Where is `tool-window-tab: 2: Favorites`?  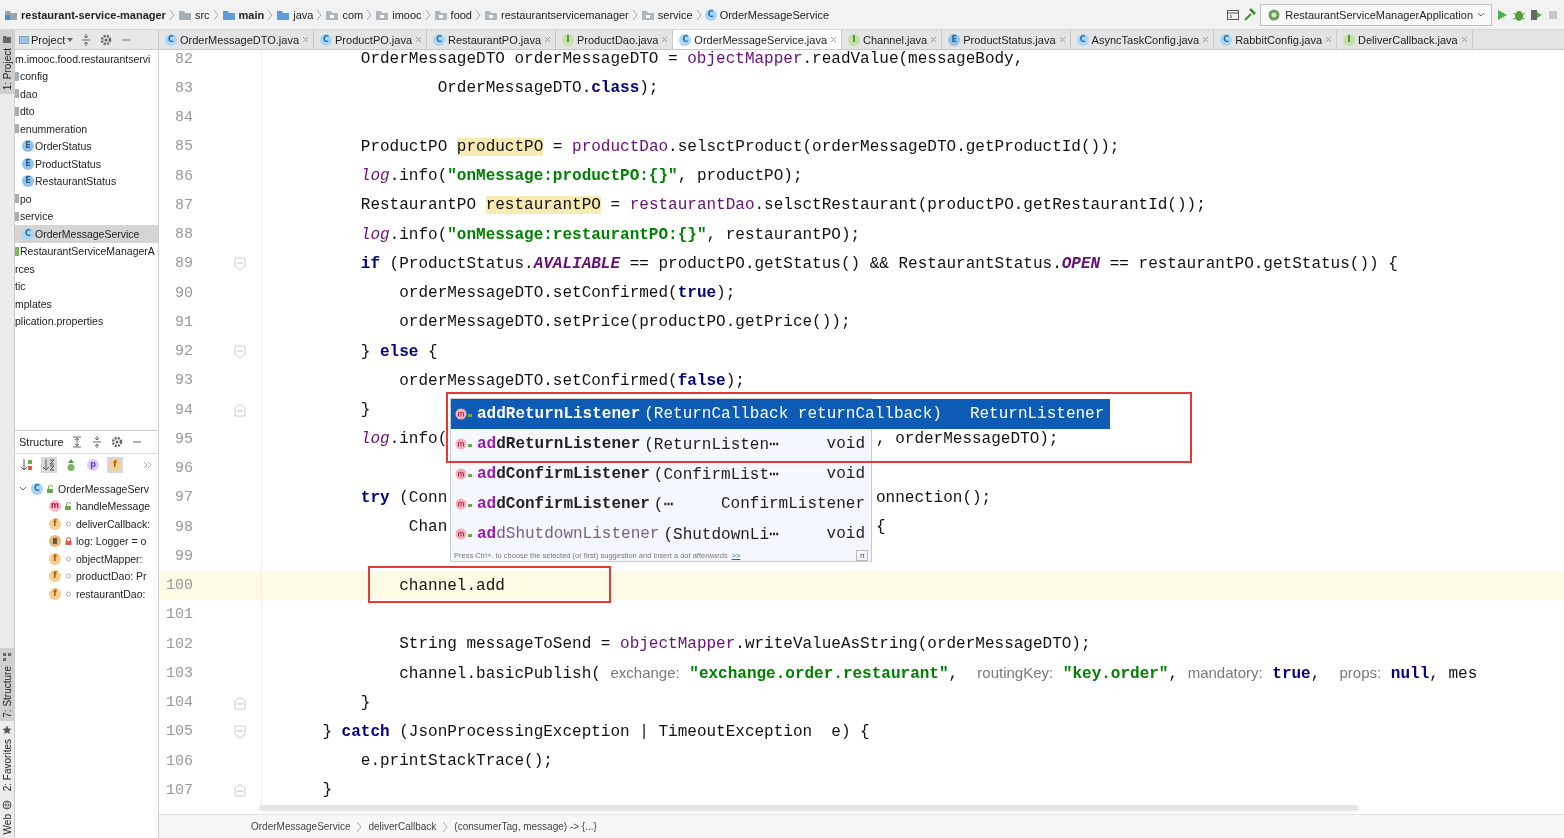 tool-window-tab: 2: Favorites is located at coordinates (7, 758).